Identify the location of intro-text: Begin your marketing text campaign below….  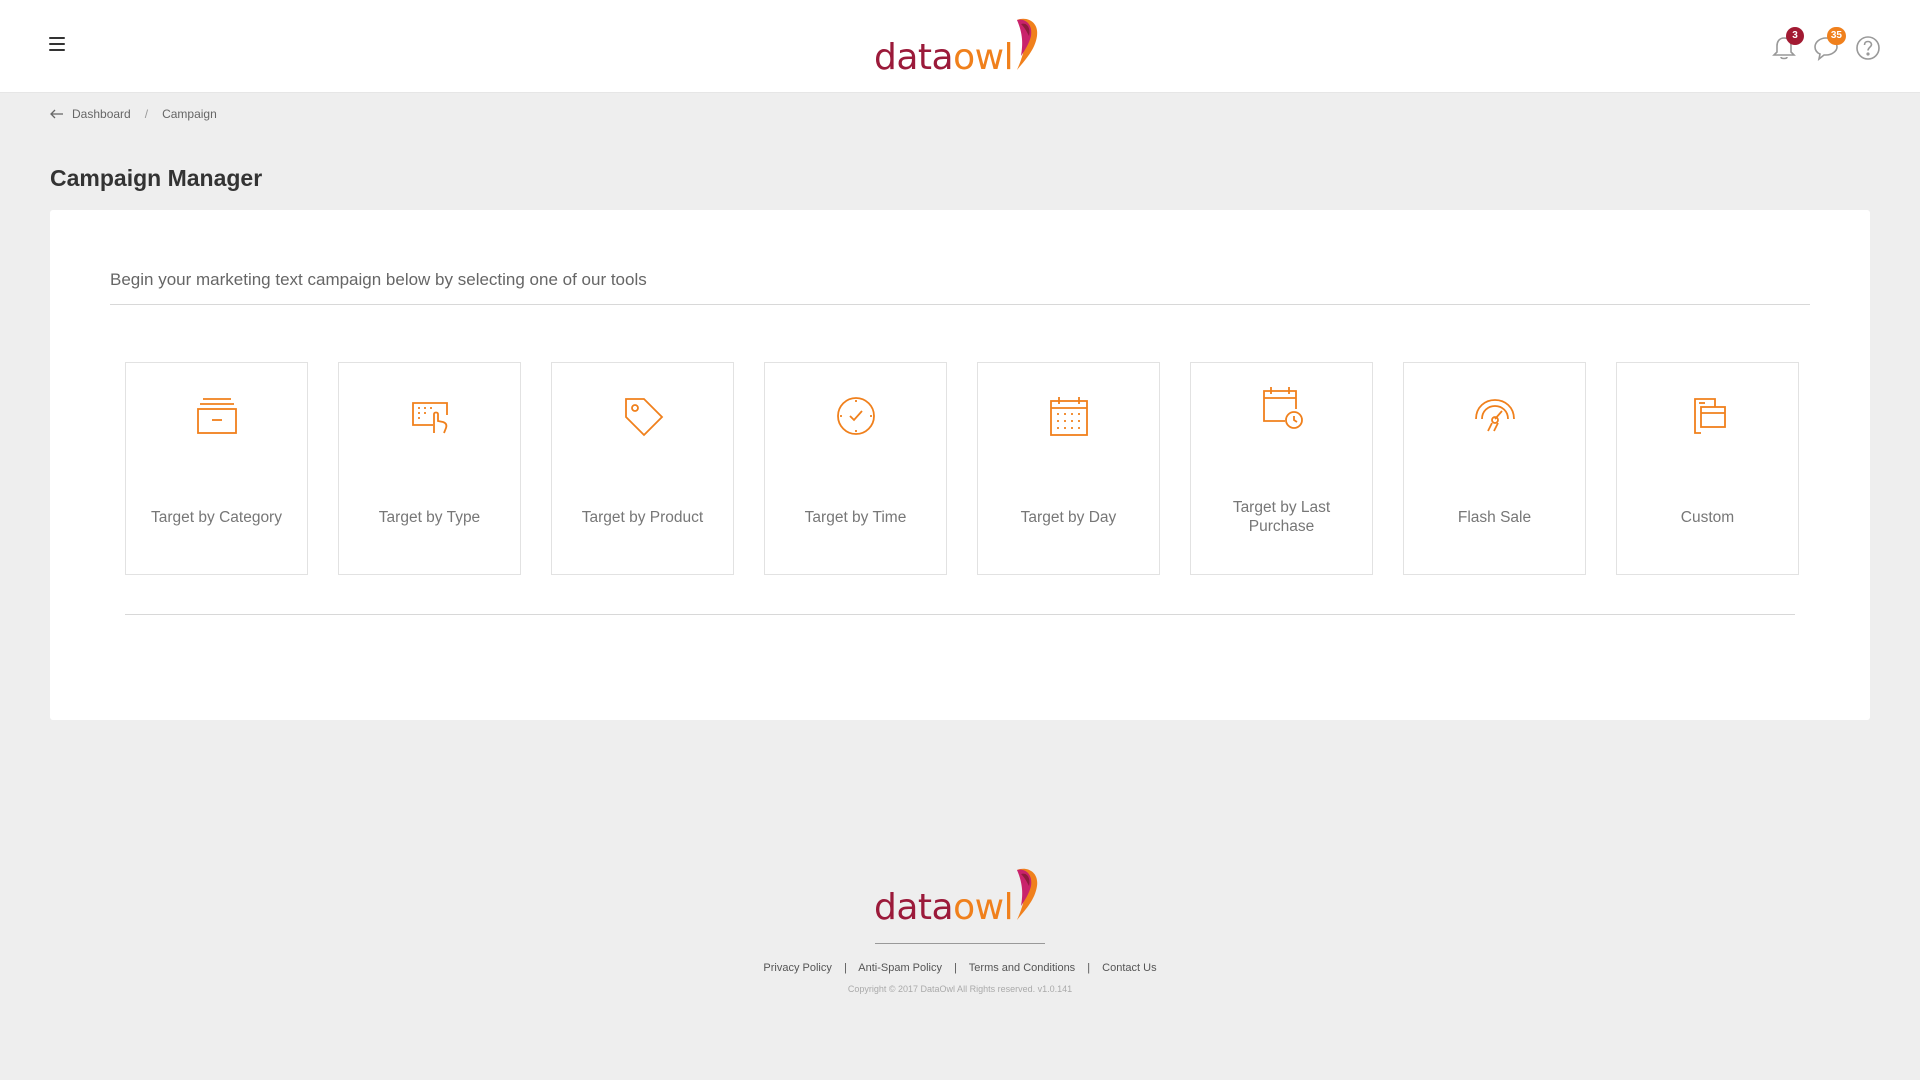
(960, 287).